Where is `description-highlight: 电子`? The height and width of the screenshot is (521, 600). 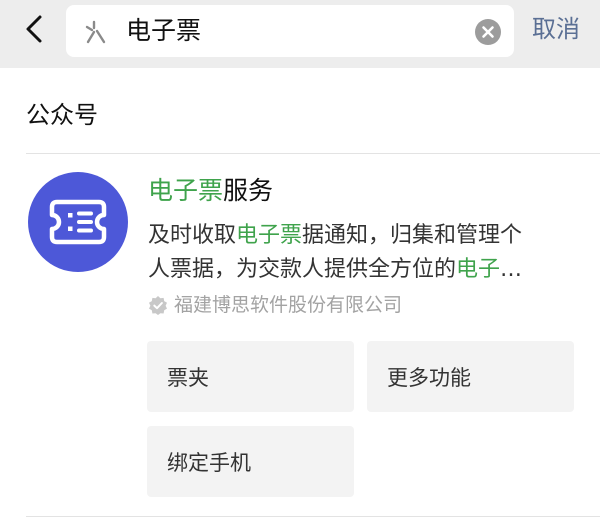
description-highlight: 电子 is located at coordinates (478, 269).